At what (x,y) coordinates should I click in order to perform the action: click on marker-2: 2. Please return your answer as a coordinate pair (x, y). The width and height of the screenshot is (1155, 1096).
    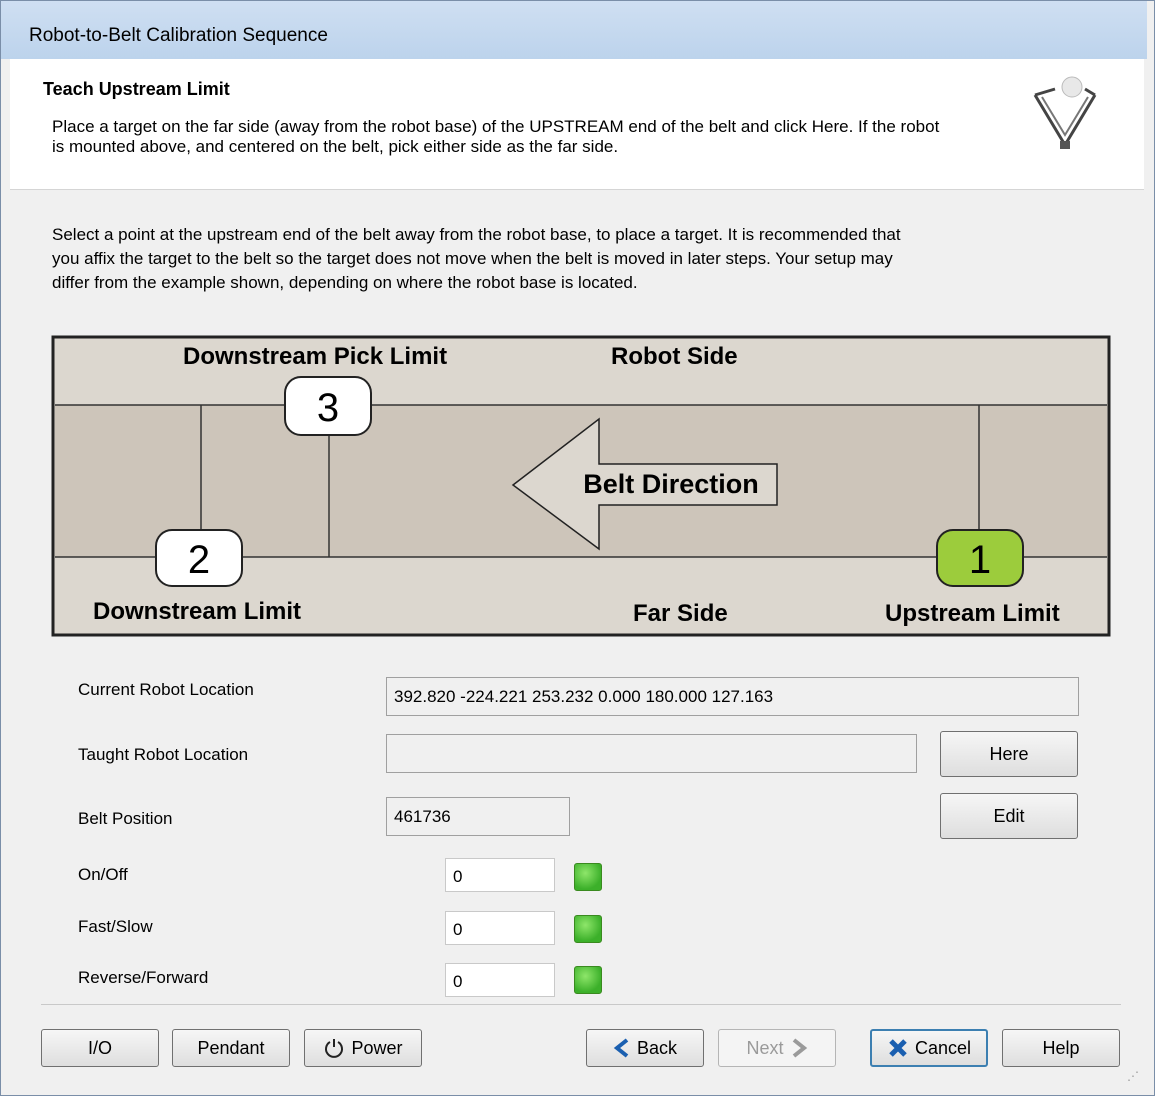
    Looking at the image, I should click on (199, 558).